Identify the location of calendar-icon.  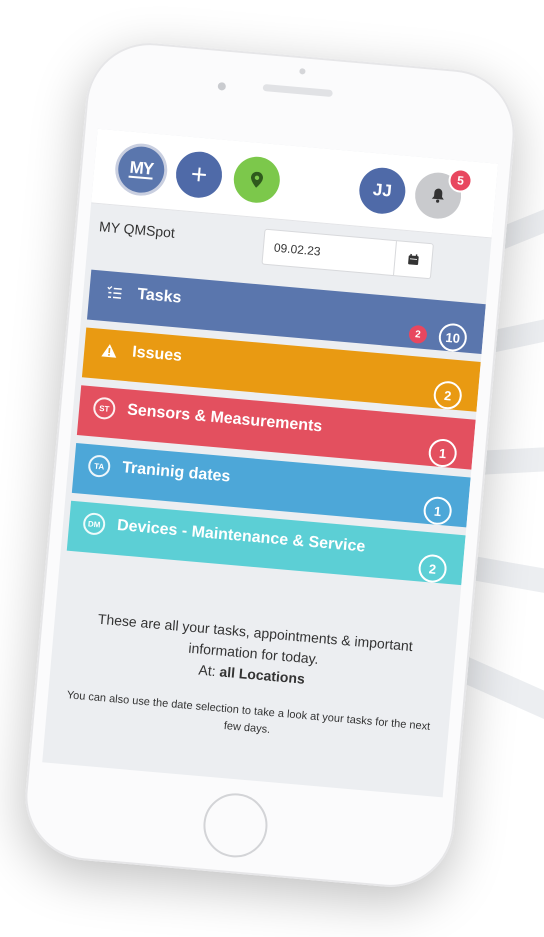
(413, 259).